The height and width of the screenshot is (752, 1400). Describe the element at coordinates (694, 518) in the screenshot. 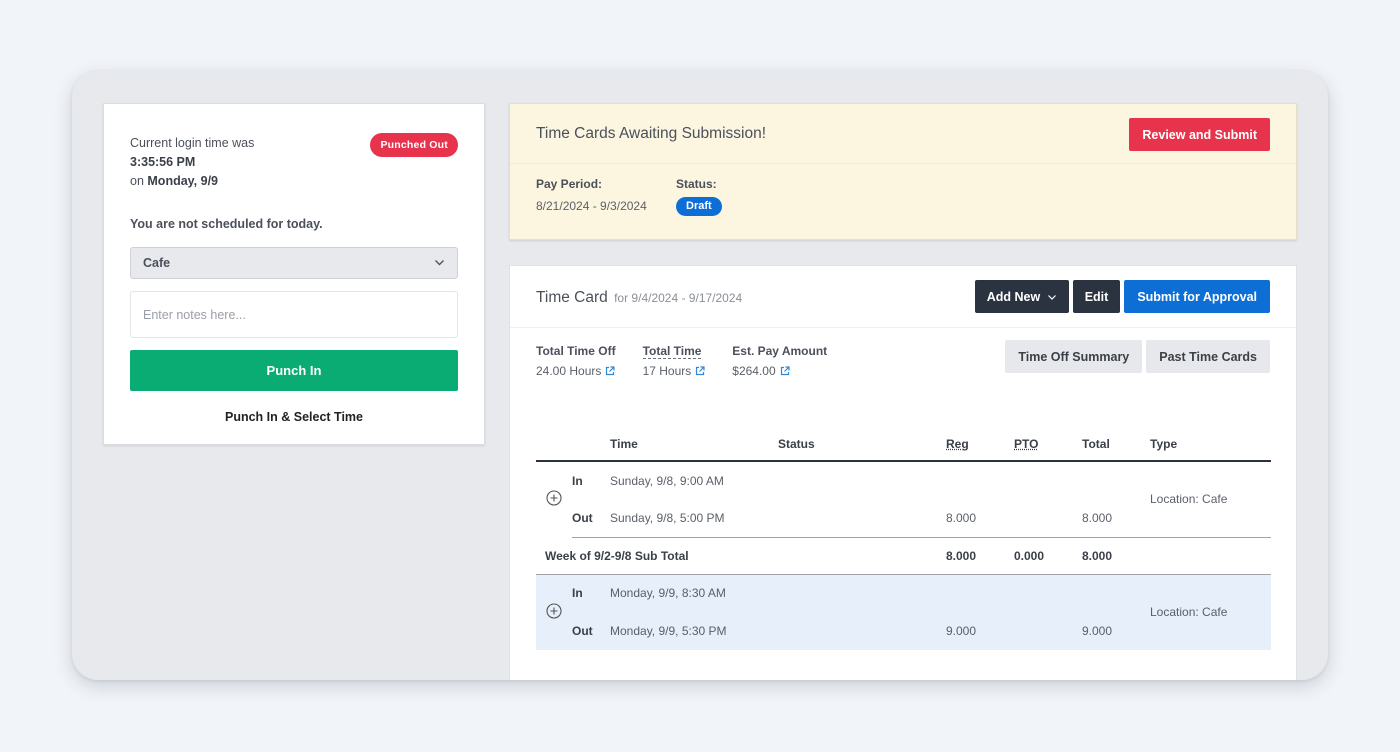

I see `out-time: Sunday, 9/8, 5:00 PM` at that location.